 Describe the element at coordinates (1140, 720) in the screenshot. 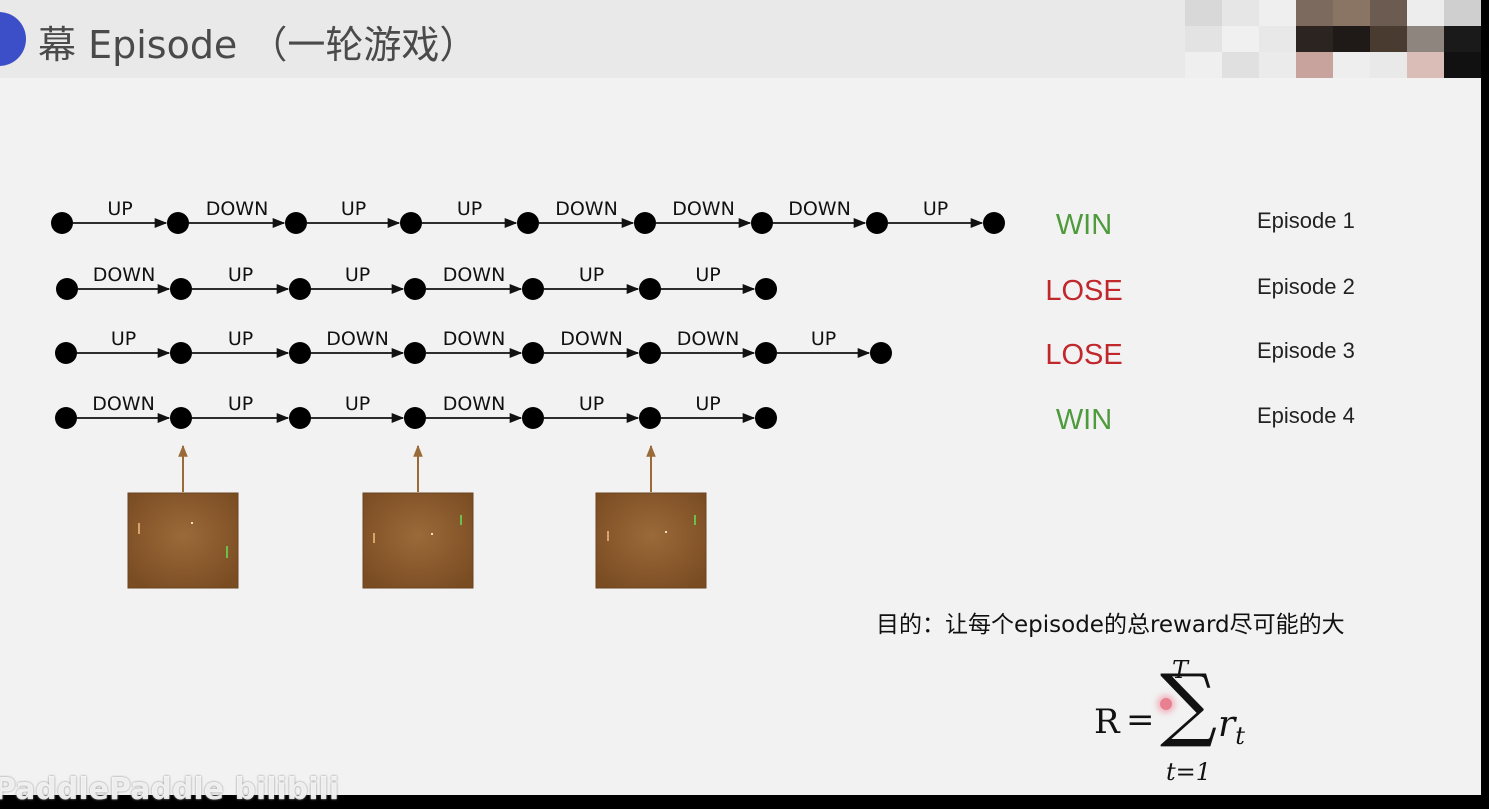

I see `formula-equals: =` at that location.